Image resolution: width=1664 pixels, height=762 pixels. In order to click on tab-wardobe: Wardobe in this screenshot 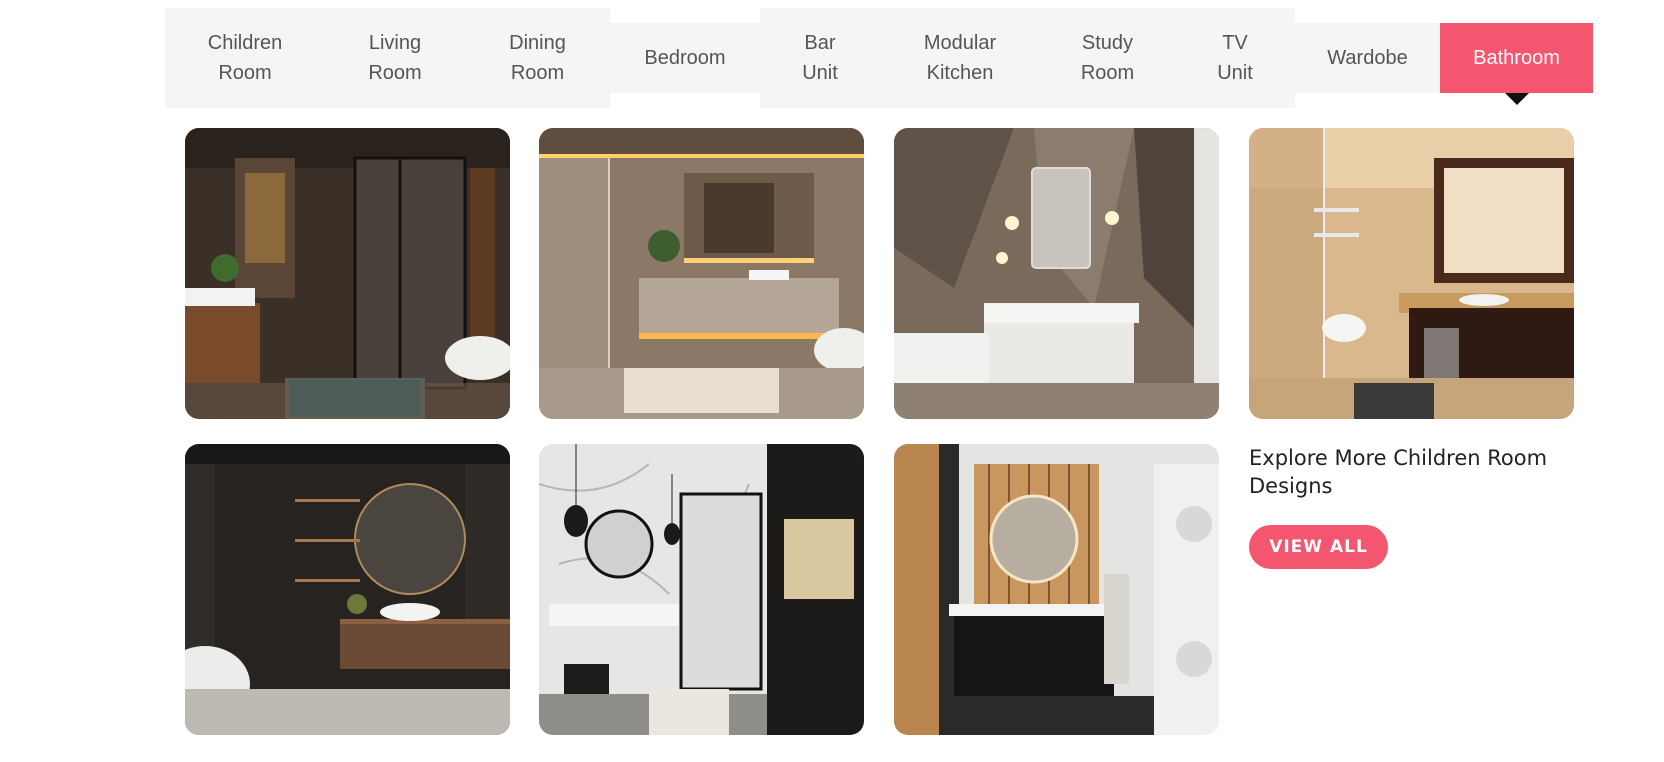, I will do `click(1367, 58)`.